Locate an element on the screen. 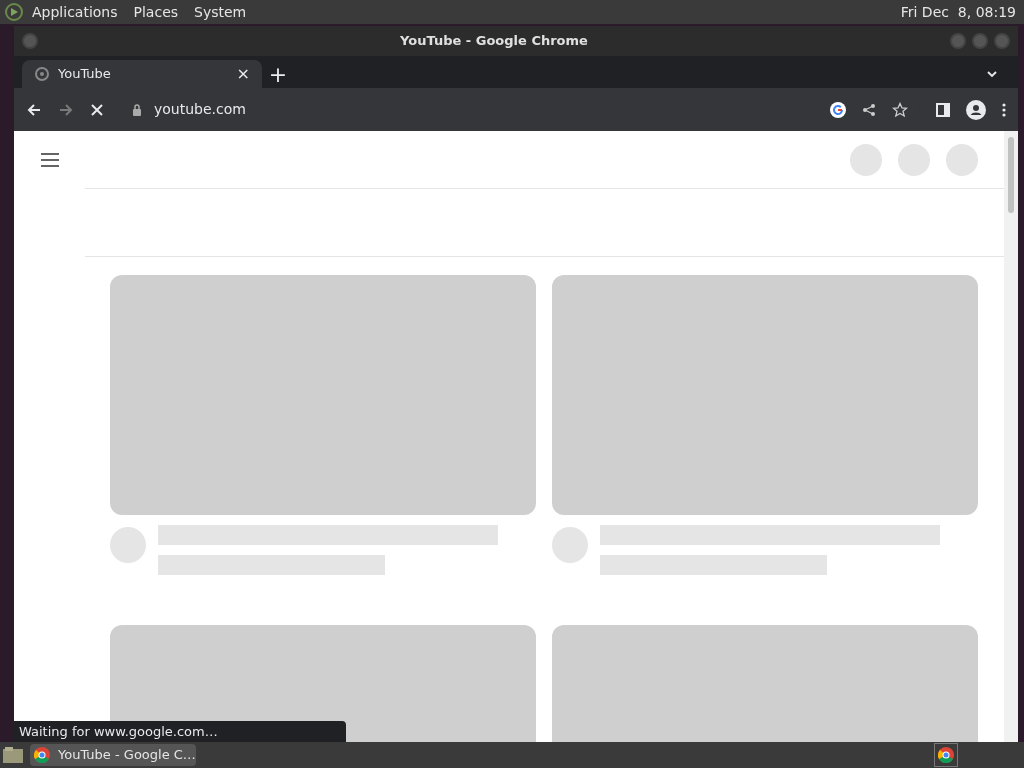 This screenshot has height=768, width=1024. scrollbar-thumb is located at coordinates (1011, 175).